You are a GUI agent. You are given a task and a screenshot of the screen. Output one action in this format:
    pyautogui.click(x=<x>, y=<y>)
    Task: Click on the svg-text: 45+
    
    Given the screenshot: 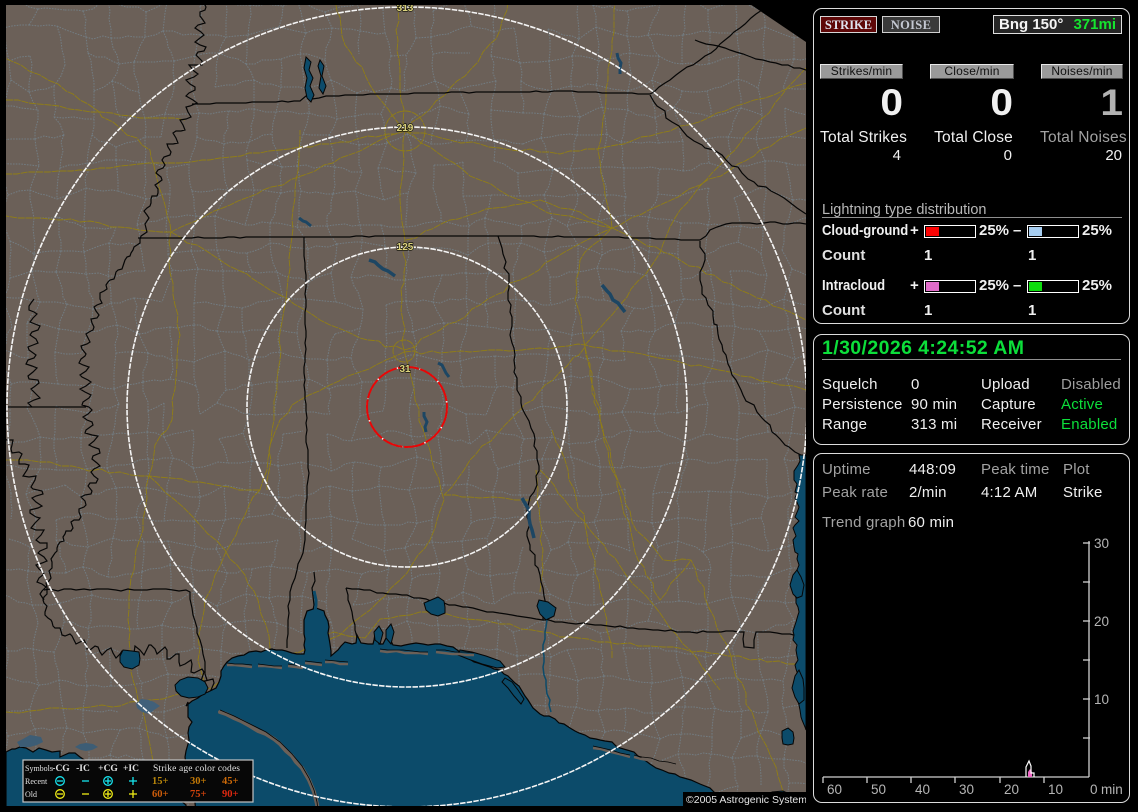 What is the action you would take?
    pyautogui.click(x=230, y=781)
    